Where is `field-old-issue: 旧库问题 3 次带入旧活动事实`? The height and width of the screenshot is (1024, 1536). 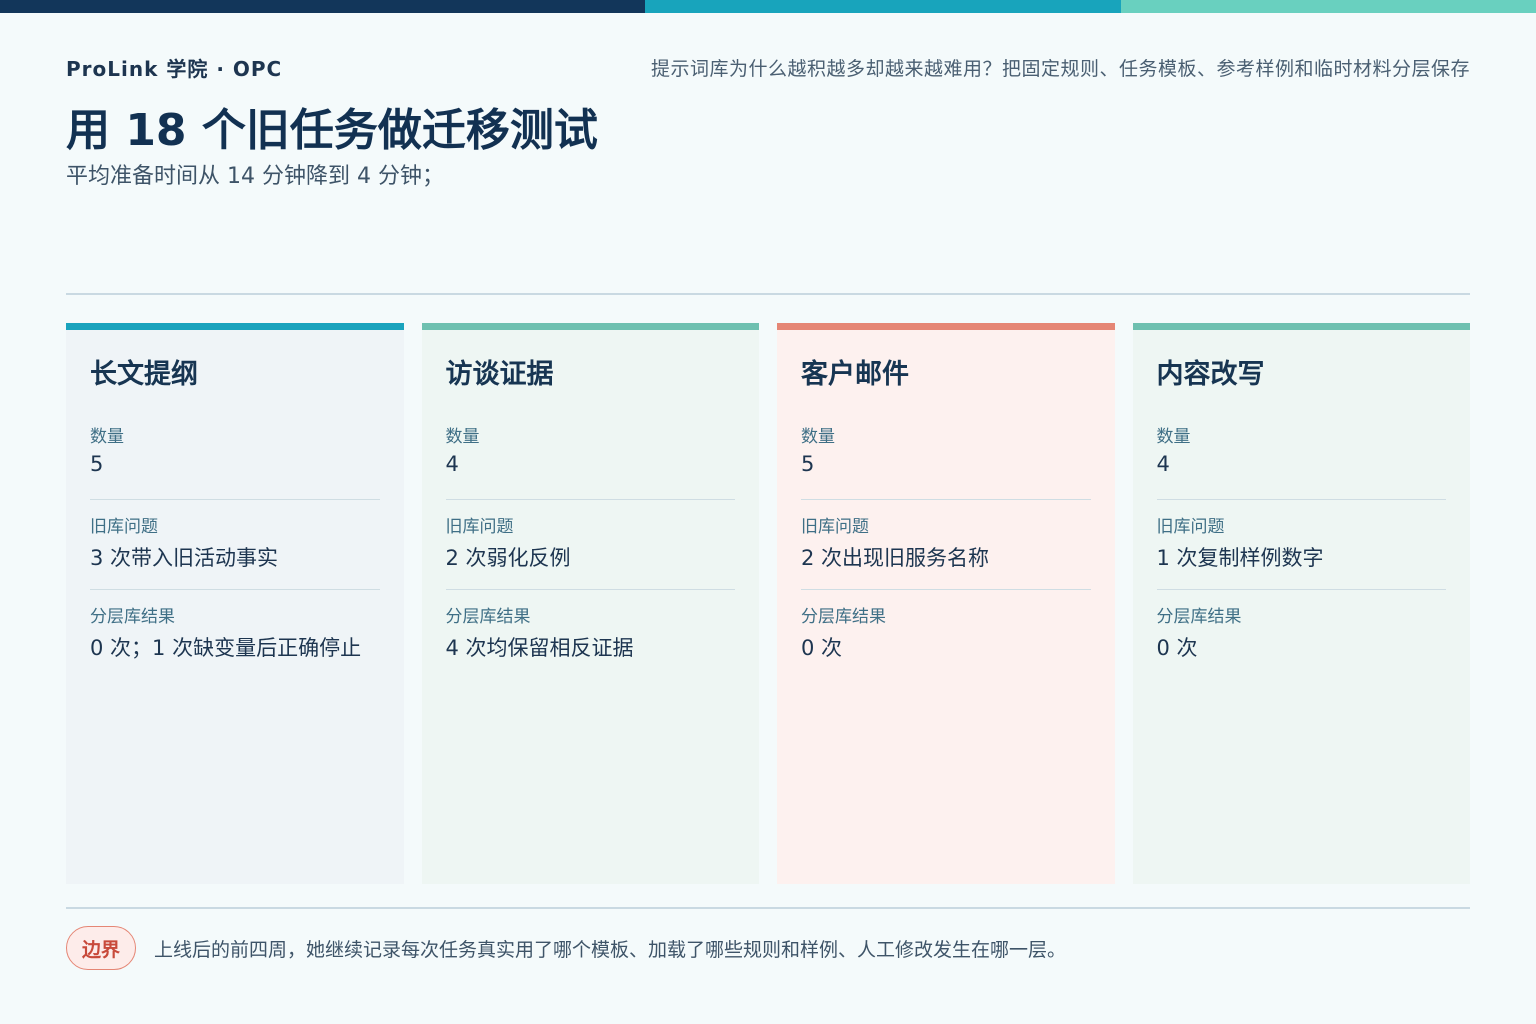 field-old-issue: 旧库问题 3 次带入旧活动事实 is located at coordinates (235, 545).